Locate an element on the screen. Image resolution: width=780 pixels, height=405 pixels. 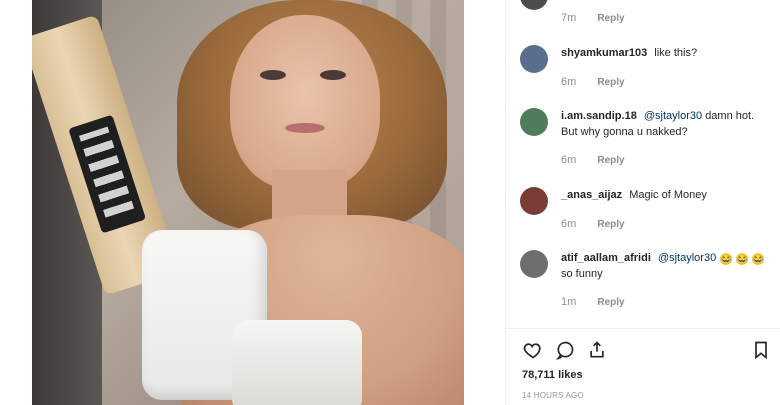
comment-username: _anas_aijaz is located at coordinates (591, 195).